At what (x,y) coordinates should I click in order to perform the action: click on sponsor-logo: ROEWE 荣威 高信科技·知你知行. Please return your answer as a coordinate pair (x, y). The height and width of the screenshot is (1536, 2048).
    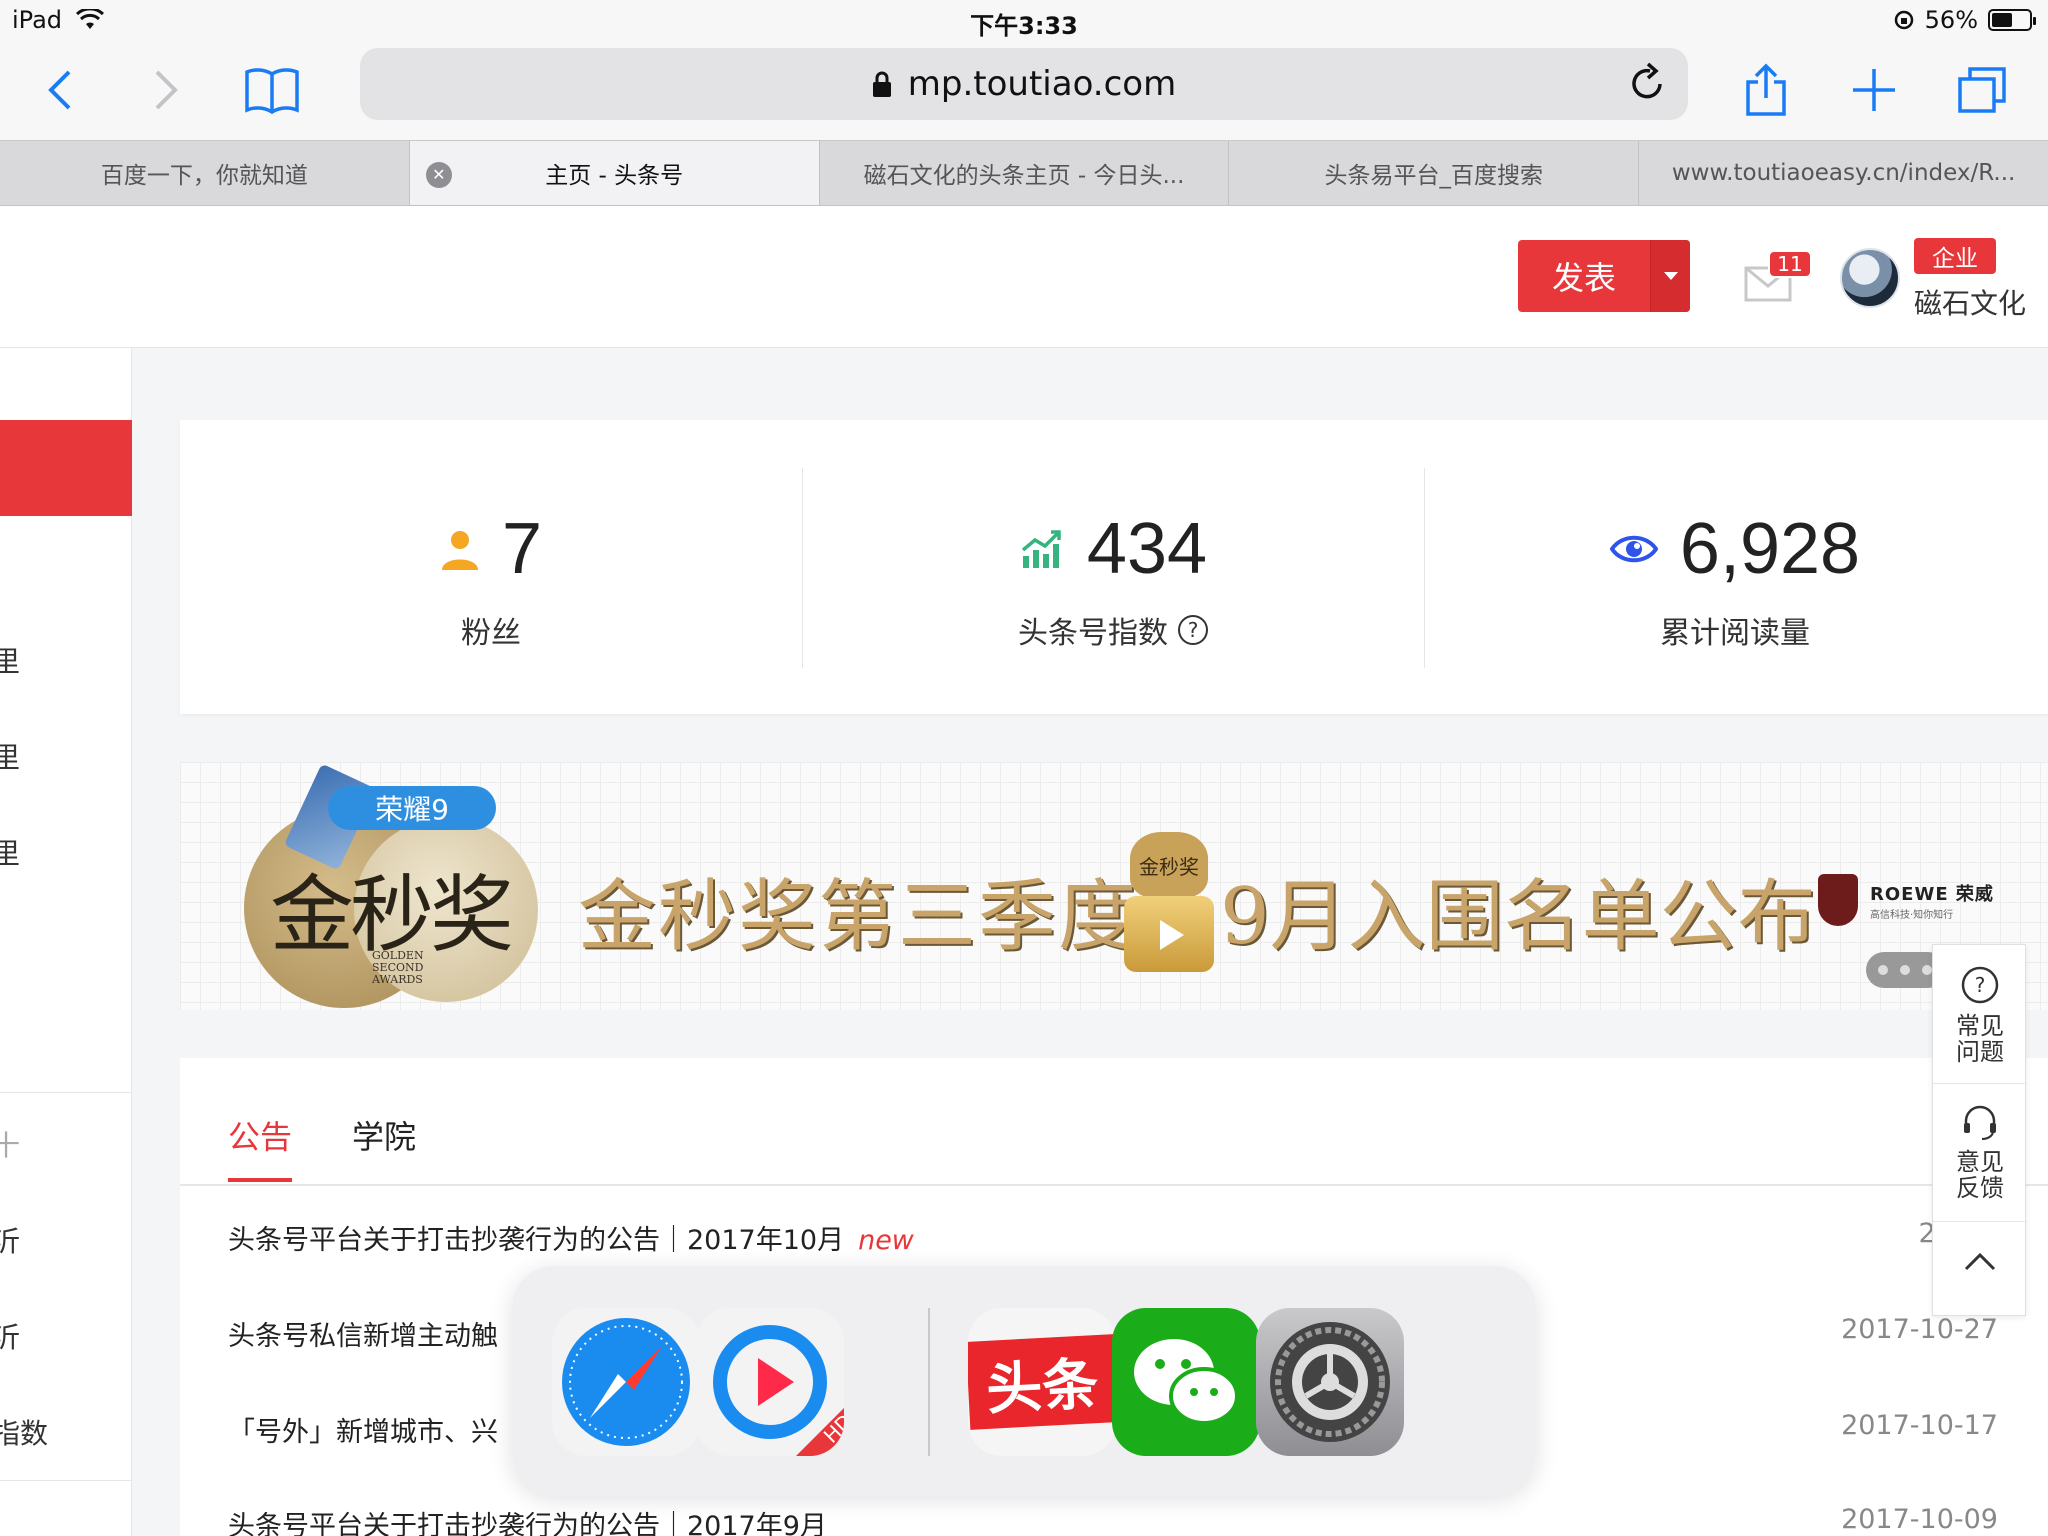
    Looking at the image, I should click on (1906, 900).